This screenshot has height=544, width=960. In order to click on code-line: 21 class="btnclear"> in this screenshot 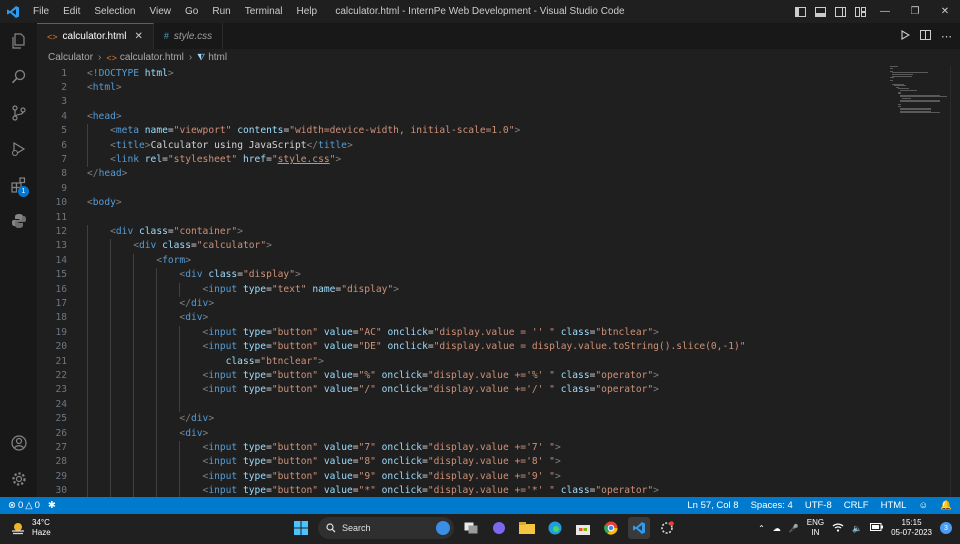, I will do `click(462, 362)`.